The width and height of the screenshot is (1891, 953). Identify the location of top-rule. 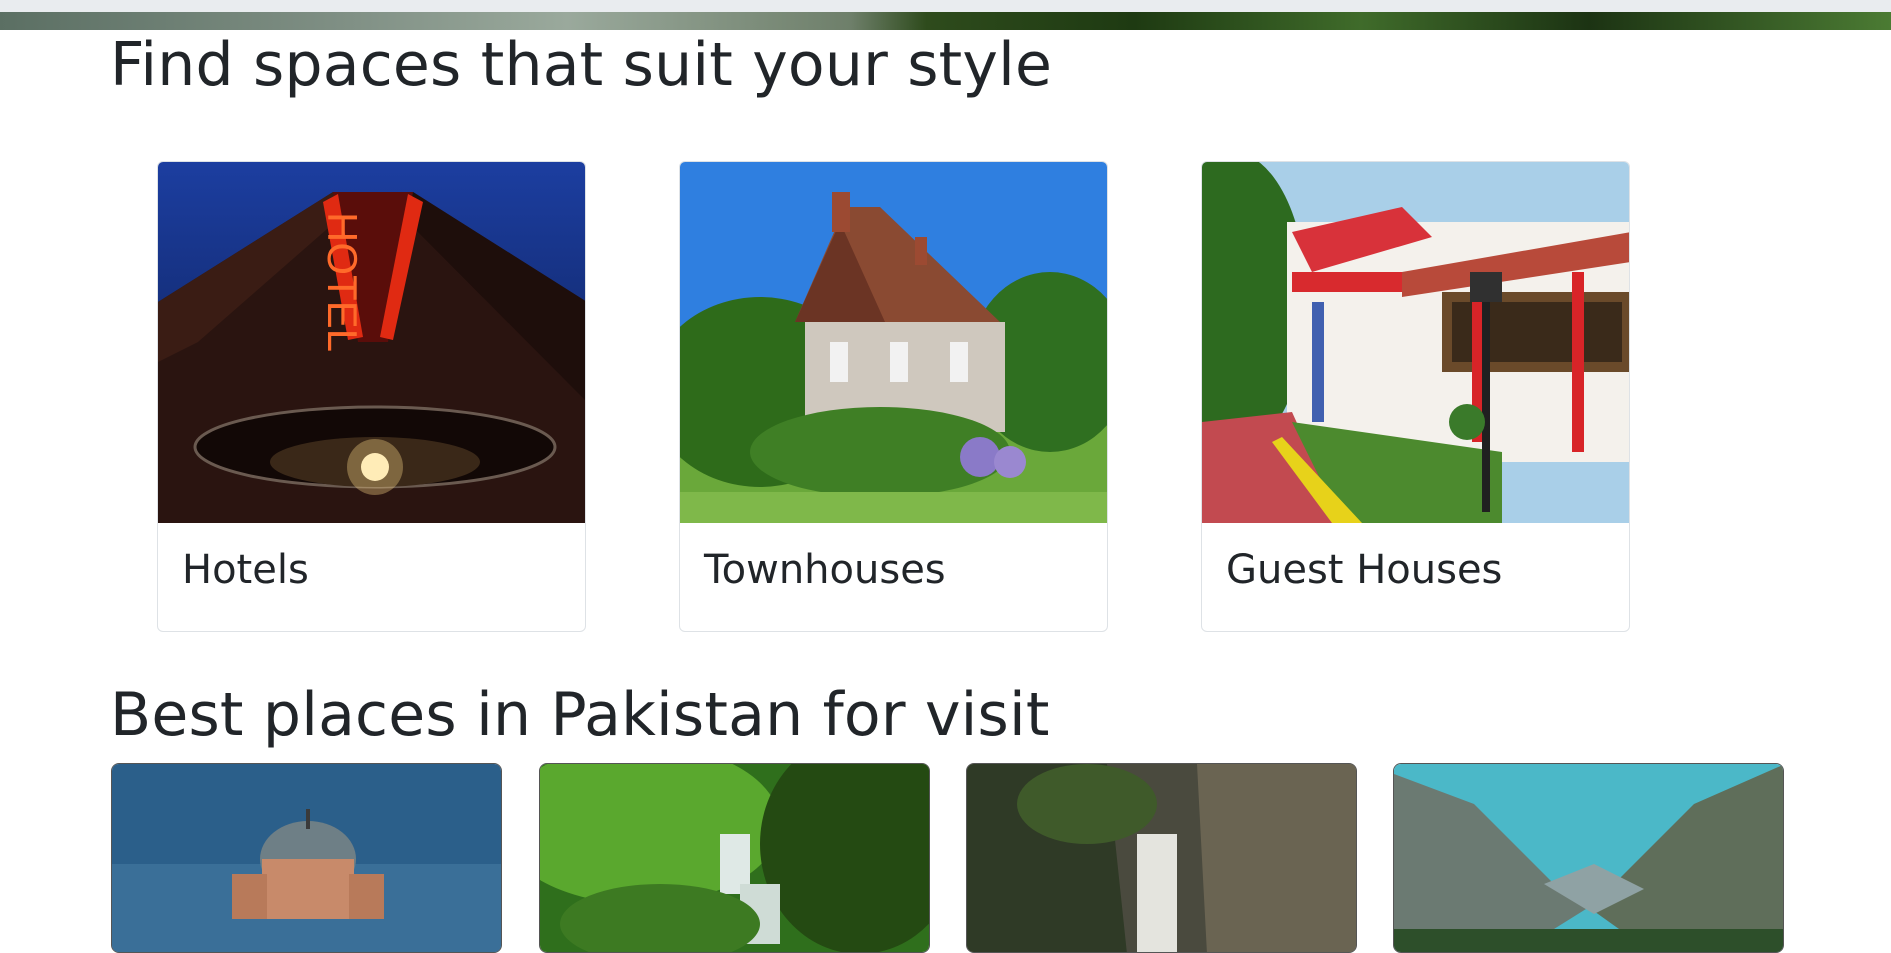
(945, 6).